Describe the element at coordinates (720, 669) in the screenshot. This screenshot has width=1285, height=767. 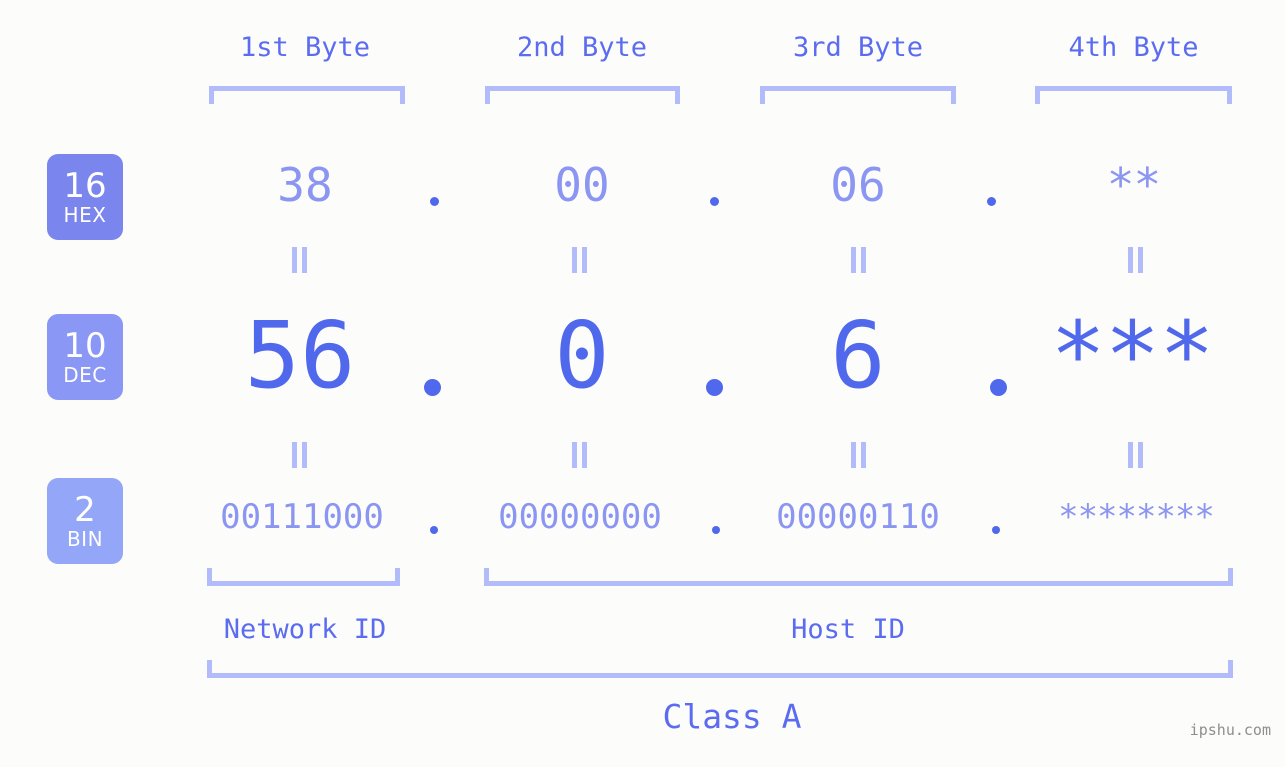
I see `class-bracket` at that location.